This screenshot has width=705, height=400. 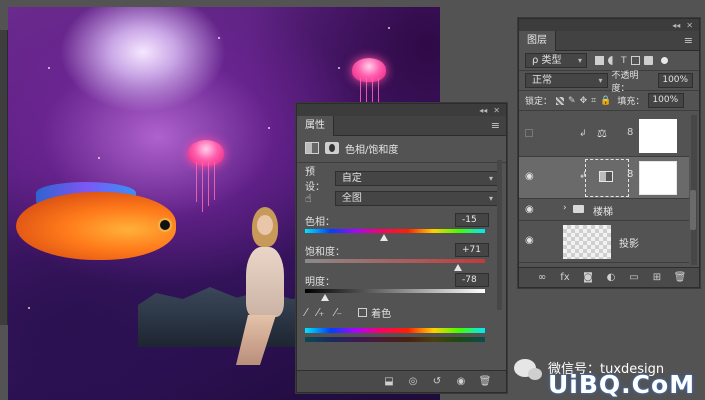 I want to click on preset-row: 预设： 自定 ▾, so click(x=401, y=180).